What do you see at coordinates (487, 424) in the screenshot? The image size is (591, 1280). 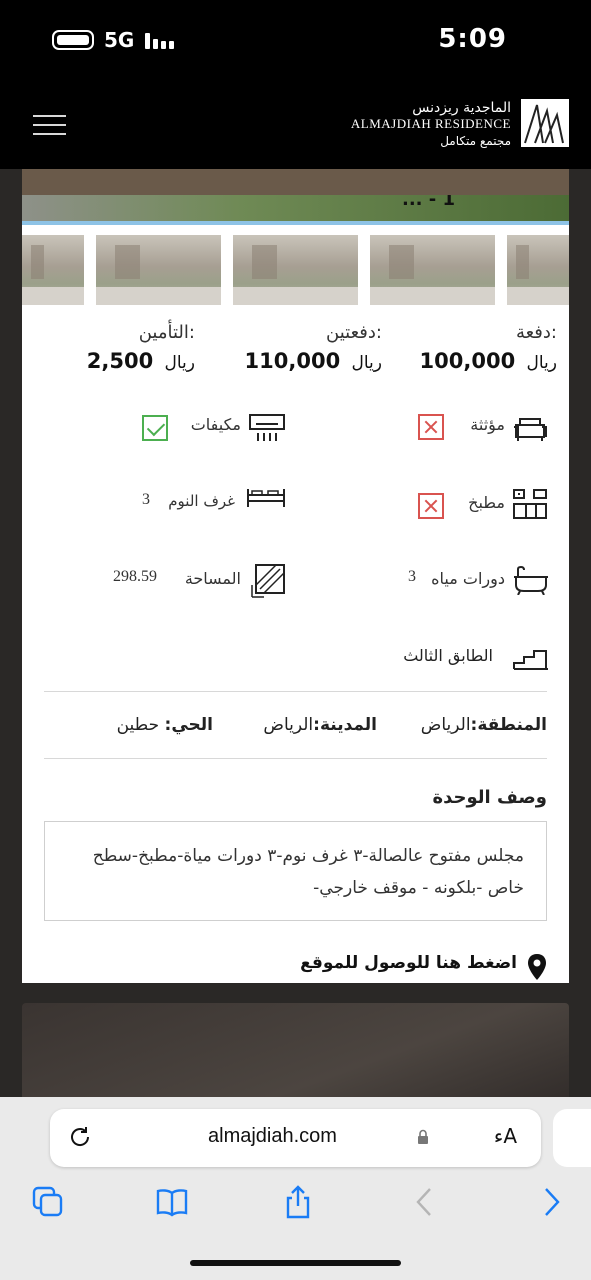 I see `furnished-label: مؤثثة` at bounding box center [487, 424].